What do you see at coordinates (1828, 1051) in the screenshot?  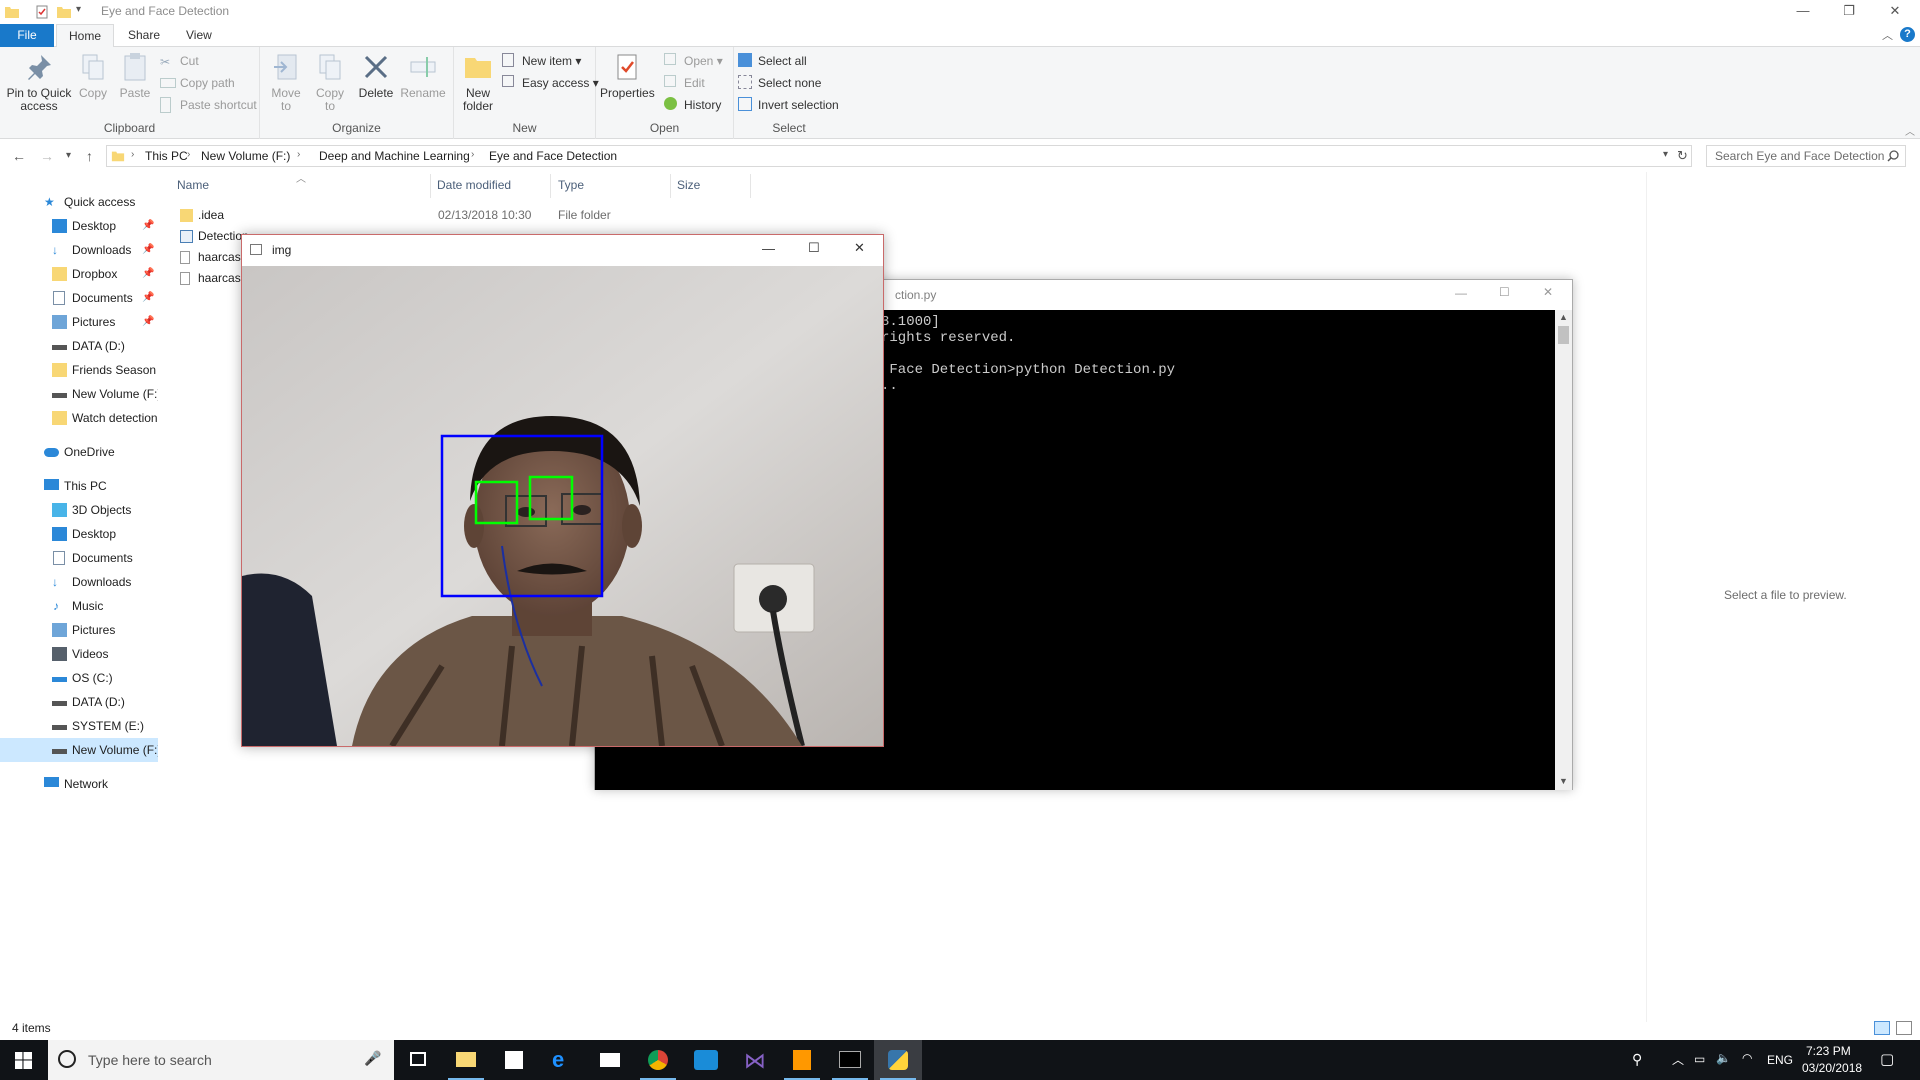 I see `clock-time: 7:23 PM` at bounding box center [1828, 1051].